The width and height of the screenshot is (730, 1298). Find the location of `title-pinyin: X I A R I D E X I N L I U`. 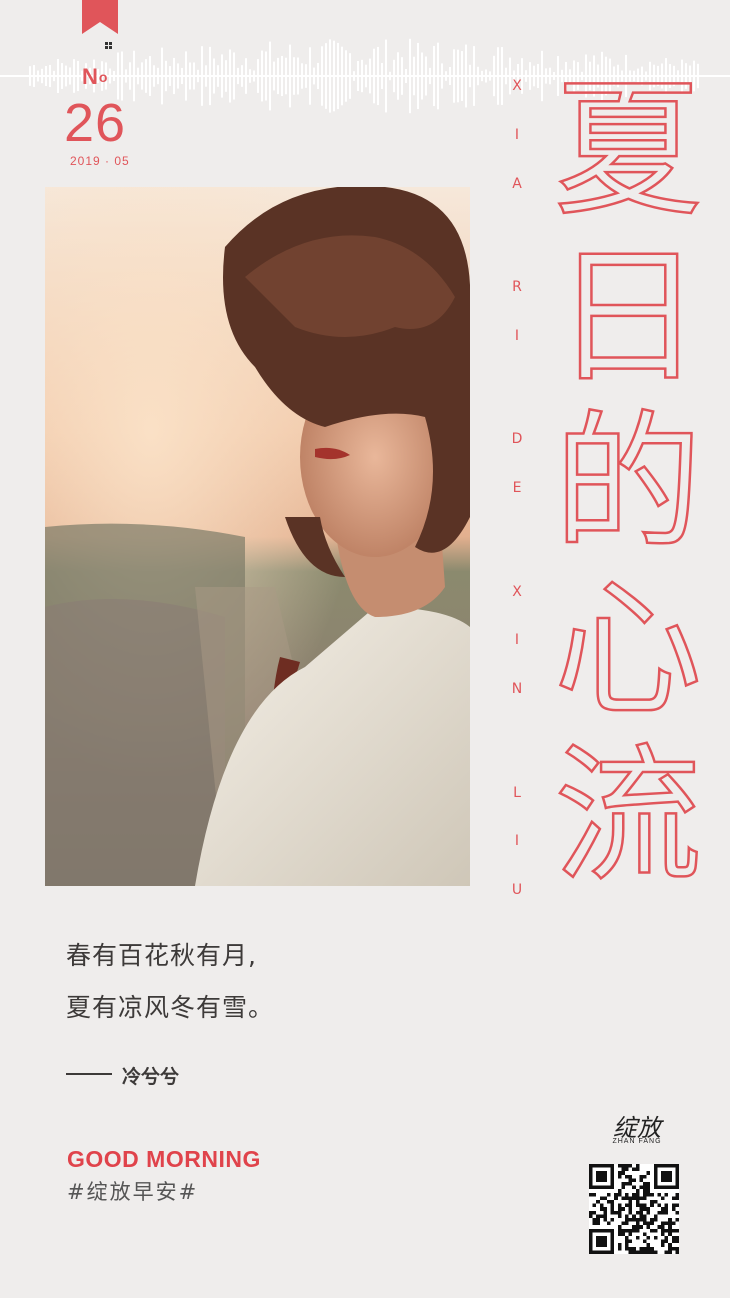

title-pinyin: X I A R I D E X I N L I U is located at coordinates (517, 488).